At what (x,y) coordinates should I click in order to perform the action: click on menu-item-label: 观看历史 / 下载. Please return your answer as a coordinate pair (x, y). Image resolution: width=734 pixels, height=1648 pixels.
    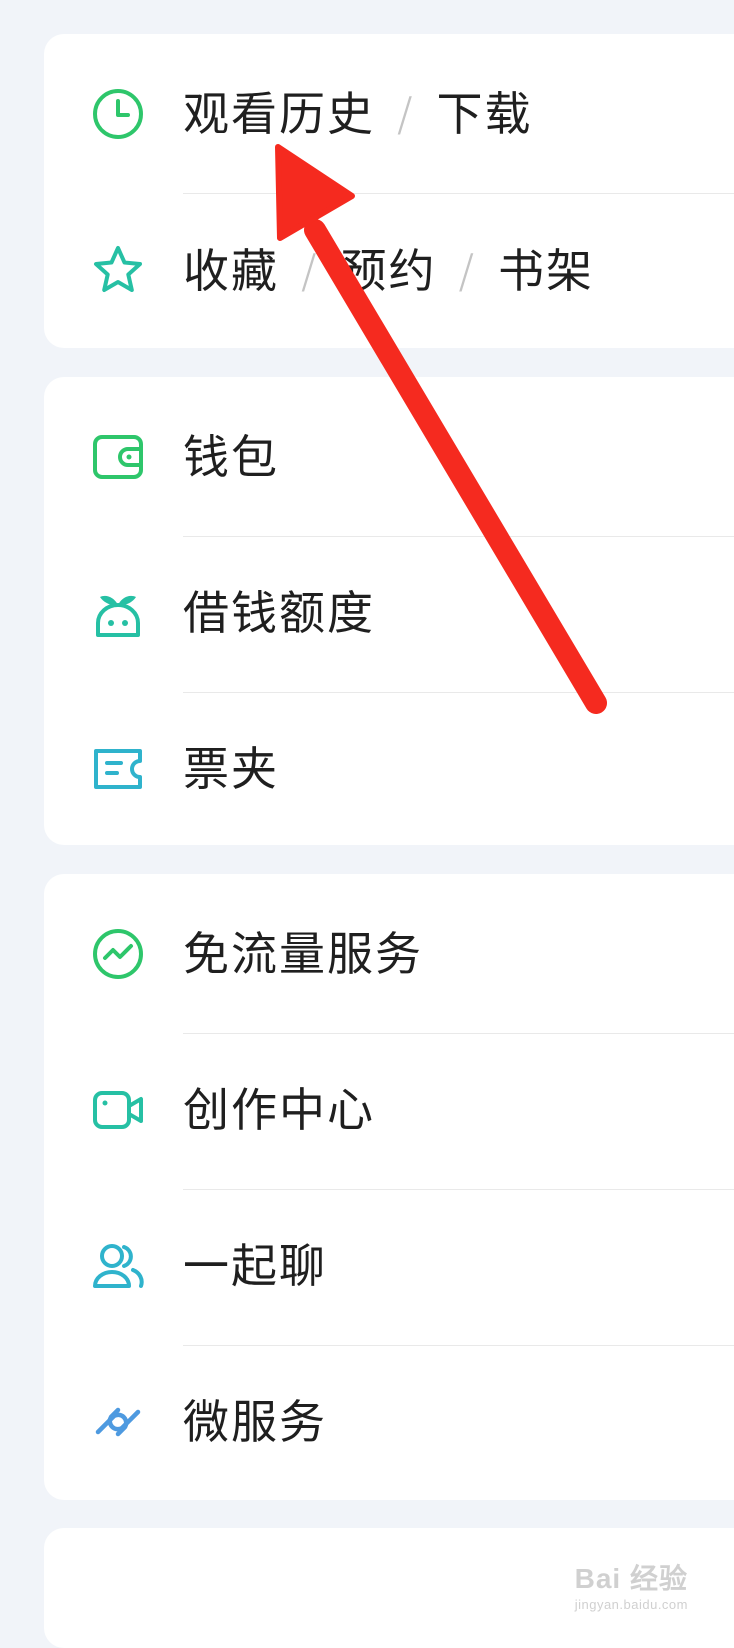
    Looking at the image, I should click on (358, 114).